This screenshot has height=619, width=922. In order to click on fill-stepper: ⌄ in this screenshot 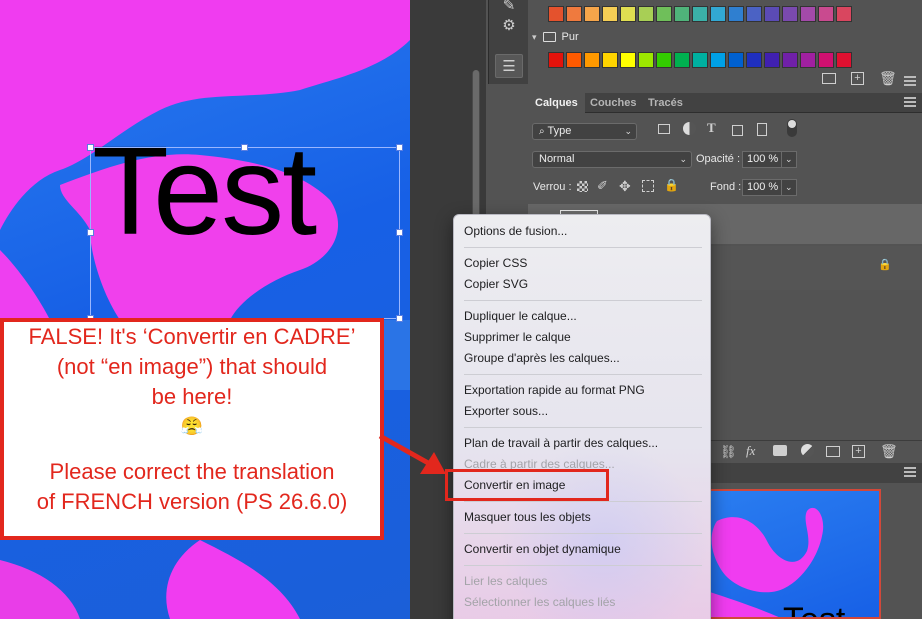, I will do `click(789, 187)`.